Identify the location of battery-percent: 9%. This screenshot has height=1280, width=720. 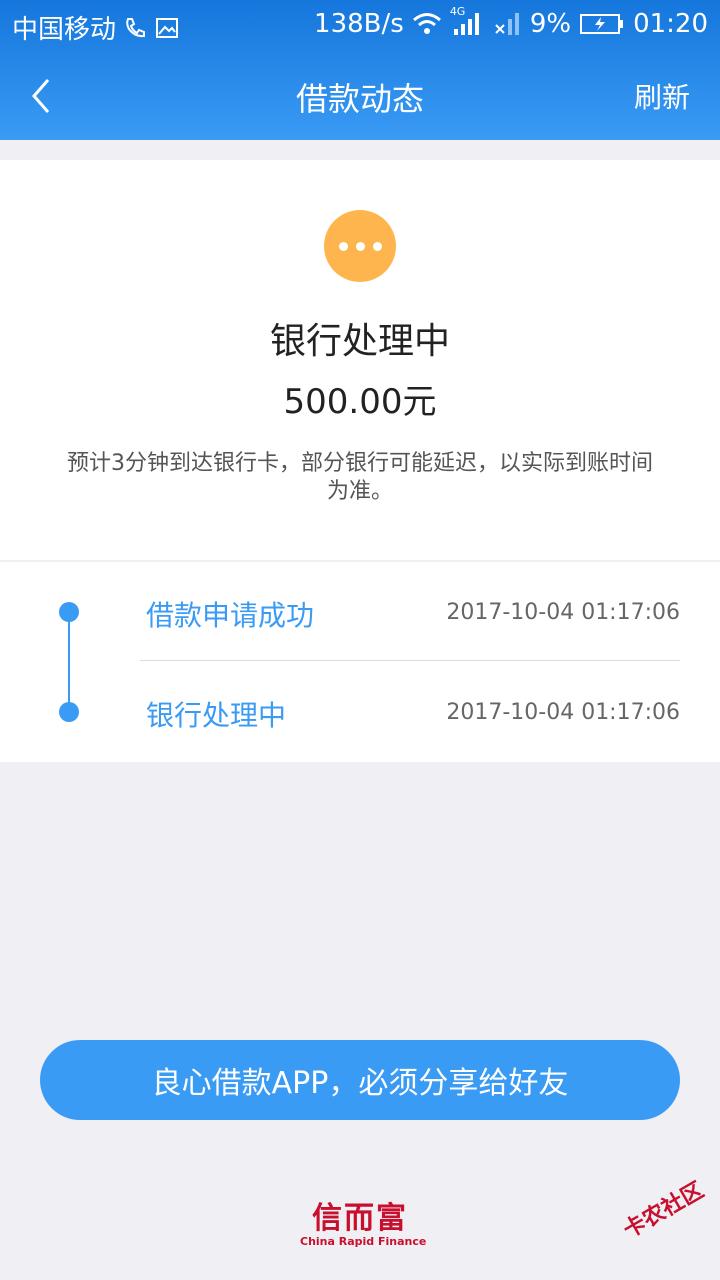
(550, 24).